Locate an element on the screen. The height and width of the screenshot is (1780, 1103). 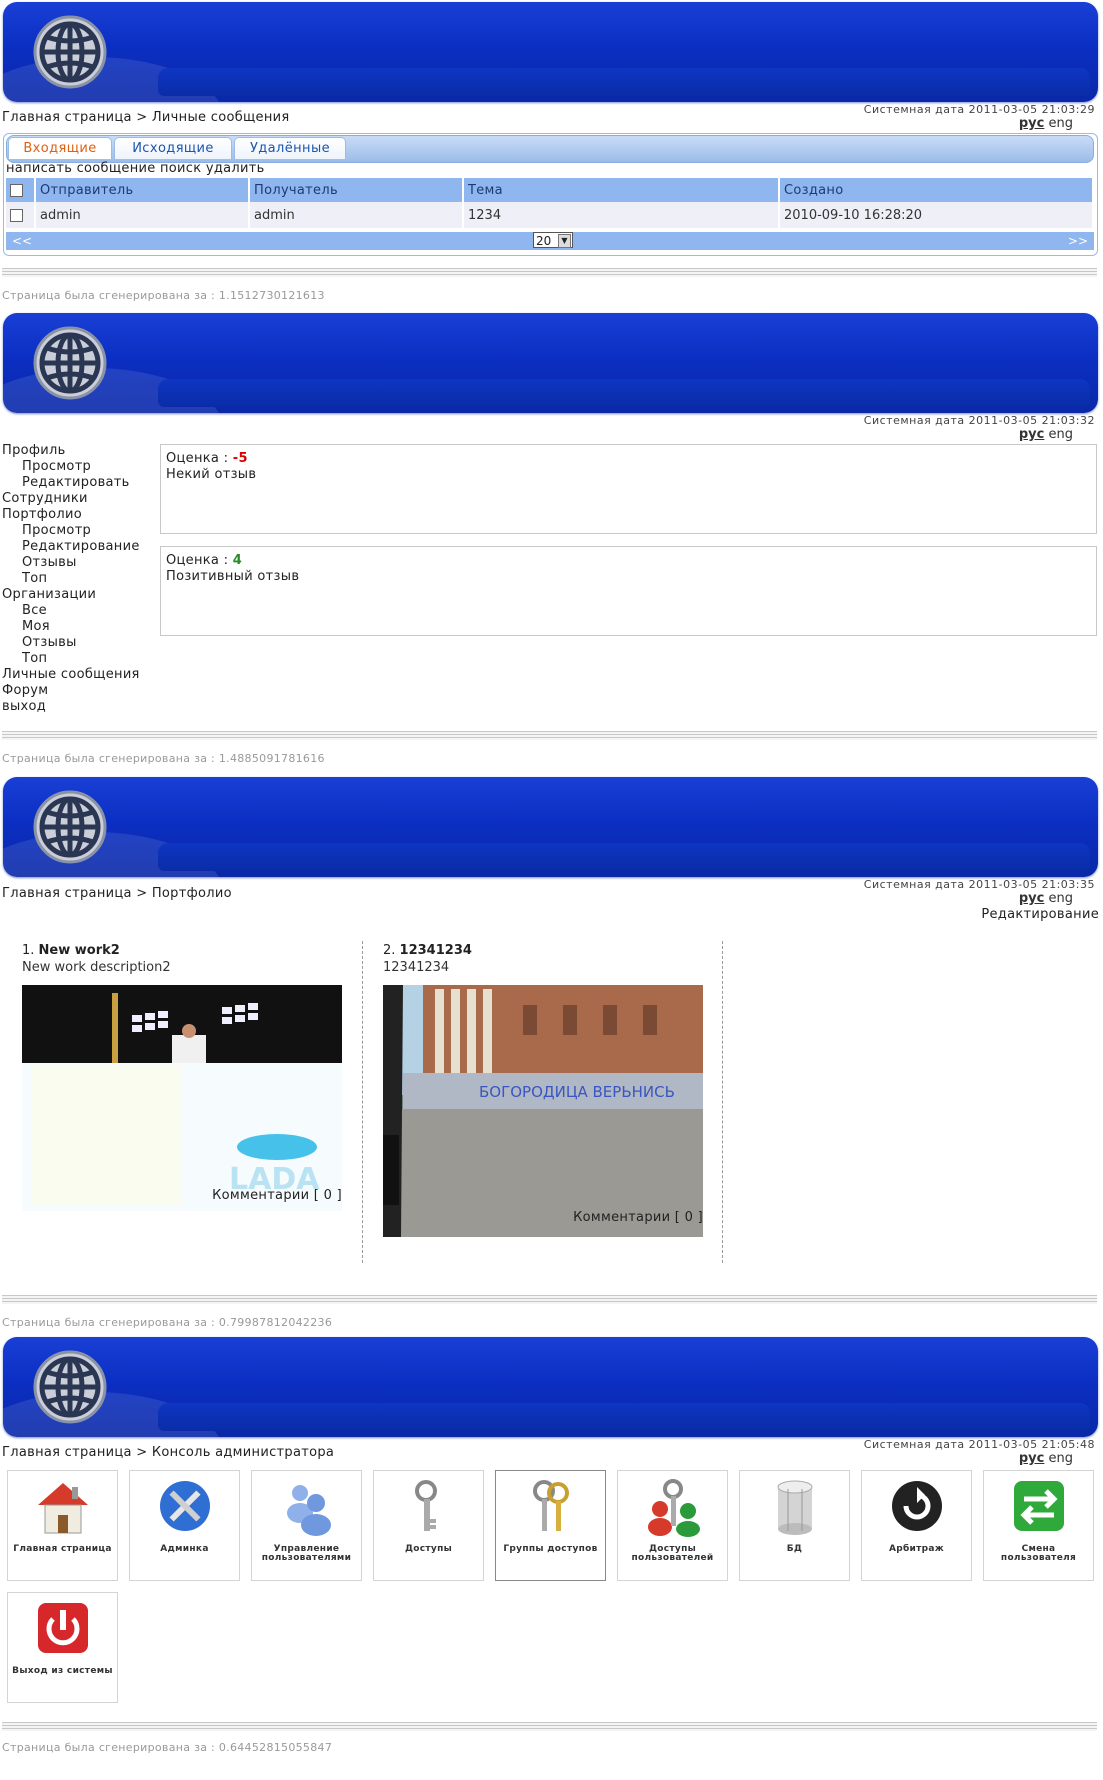
tools-icon is located at coordinates (185, 1506).